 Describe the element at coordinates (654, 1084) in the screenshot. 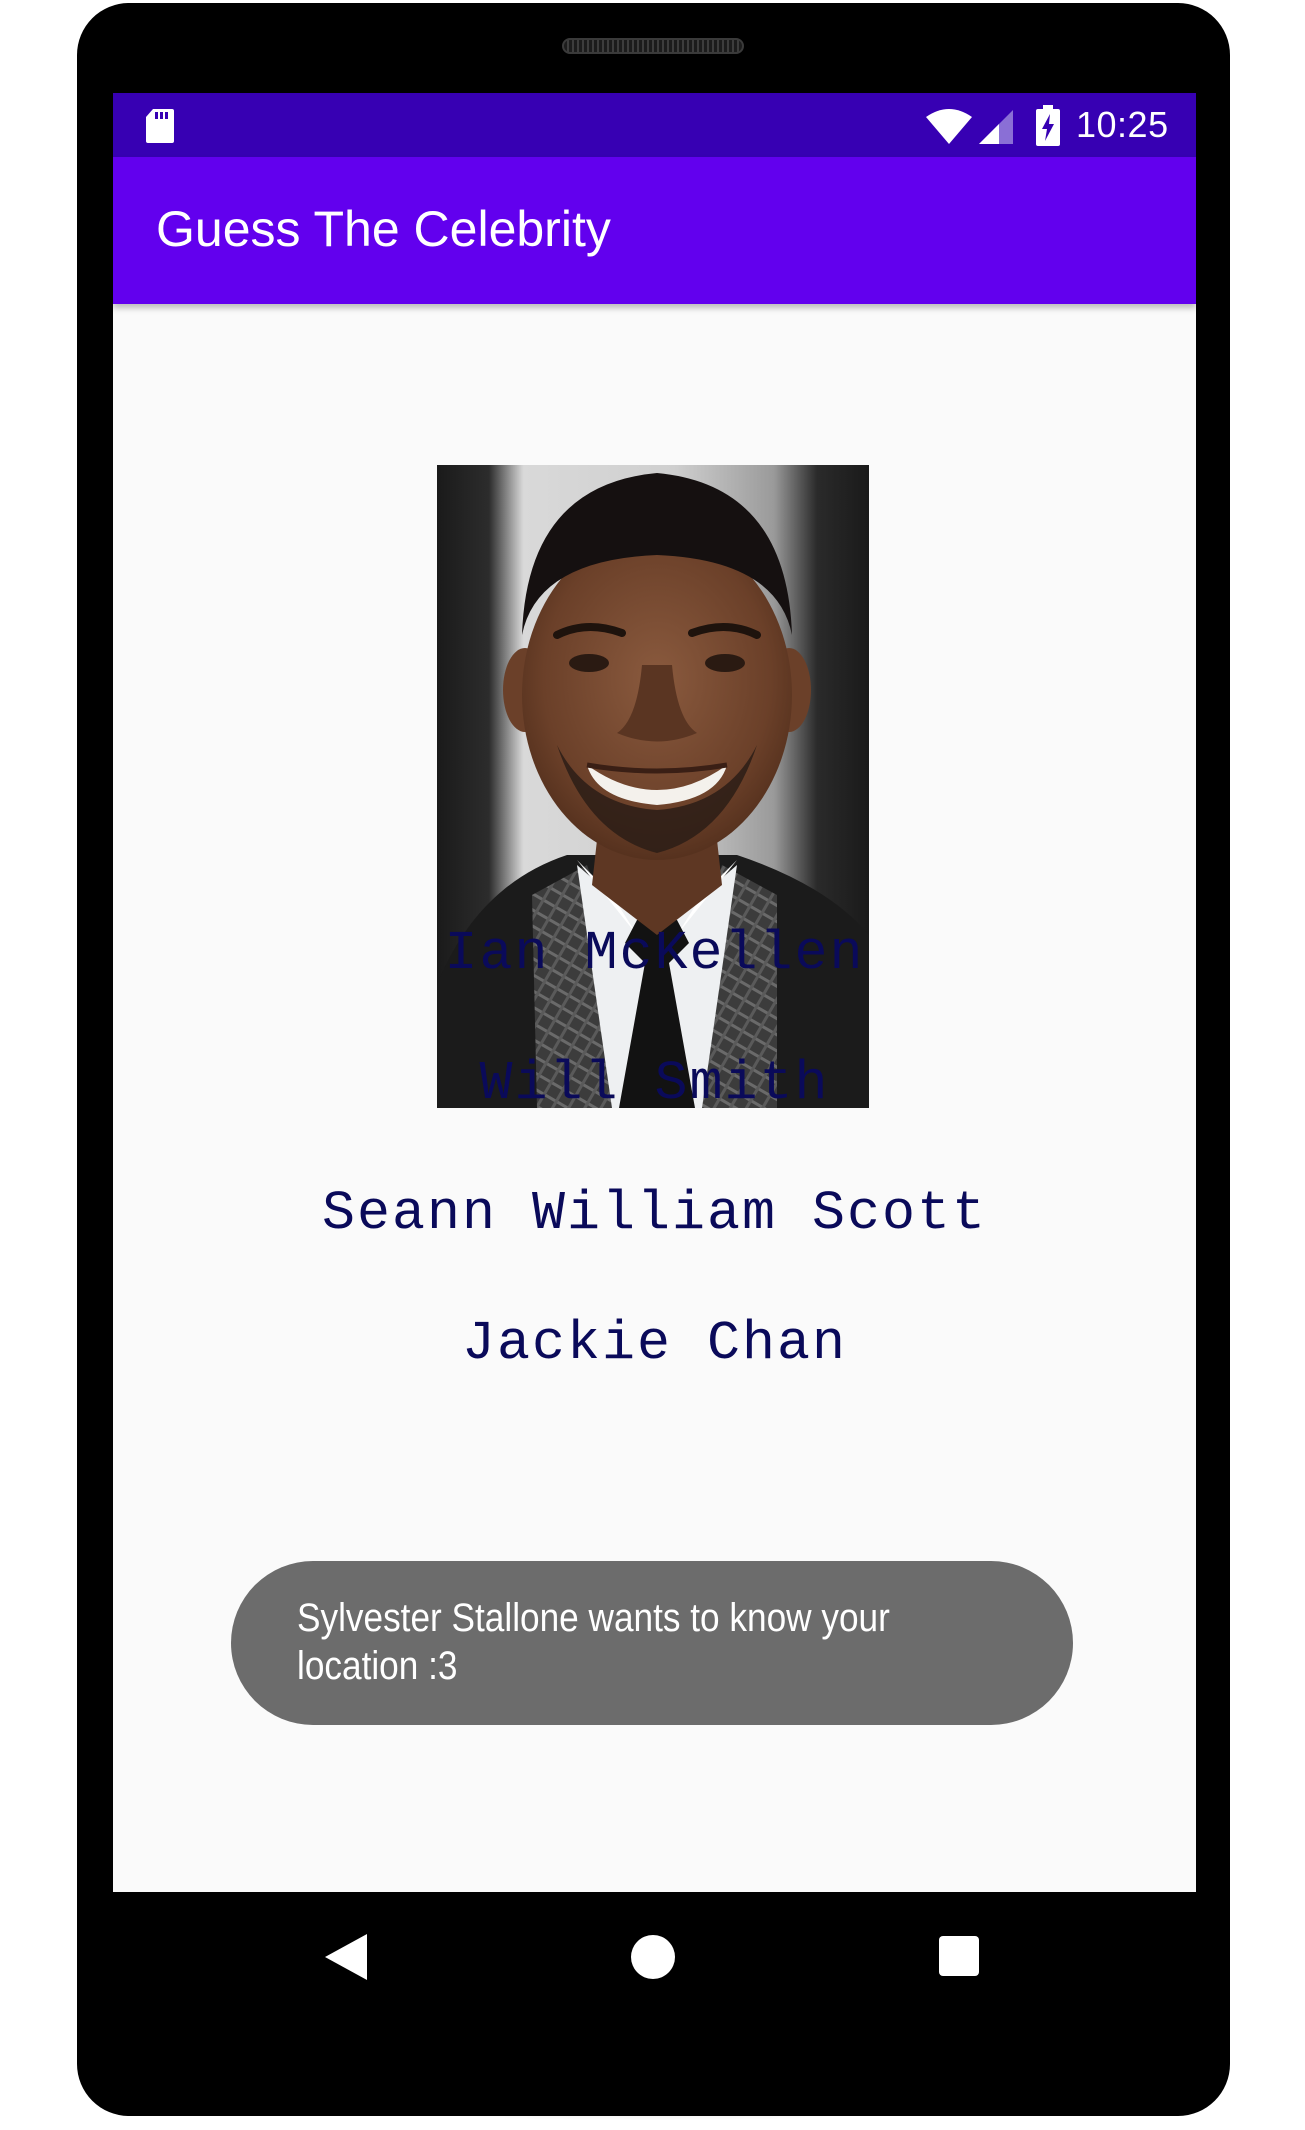

I see `option-button-2: Will Smith` at that location.